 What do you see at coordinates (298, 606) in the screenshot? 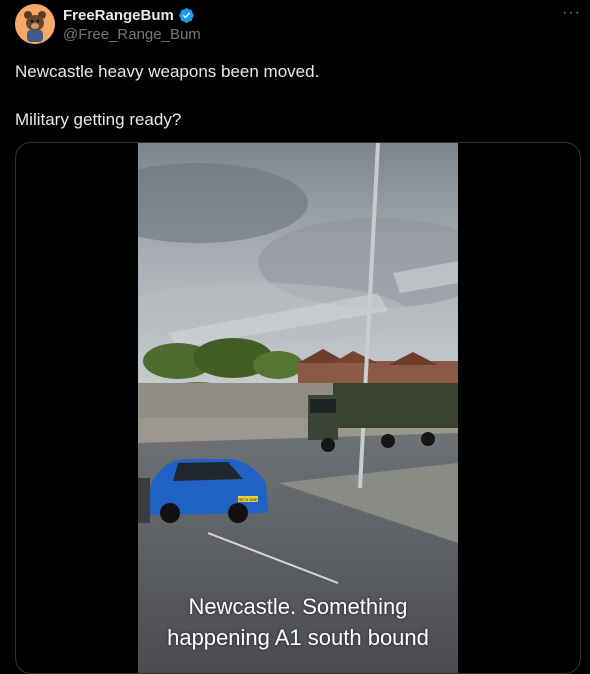
I see `caption-line: Newcastle. Something` at bounding box center [298, 606].